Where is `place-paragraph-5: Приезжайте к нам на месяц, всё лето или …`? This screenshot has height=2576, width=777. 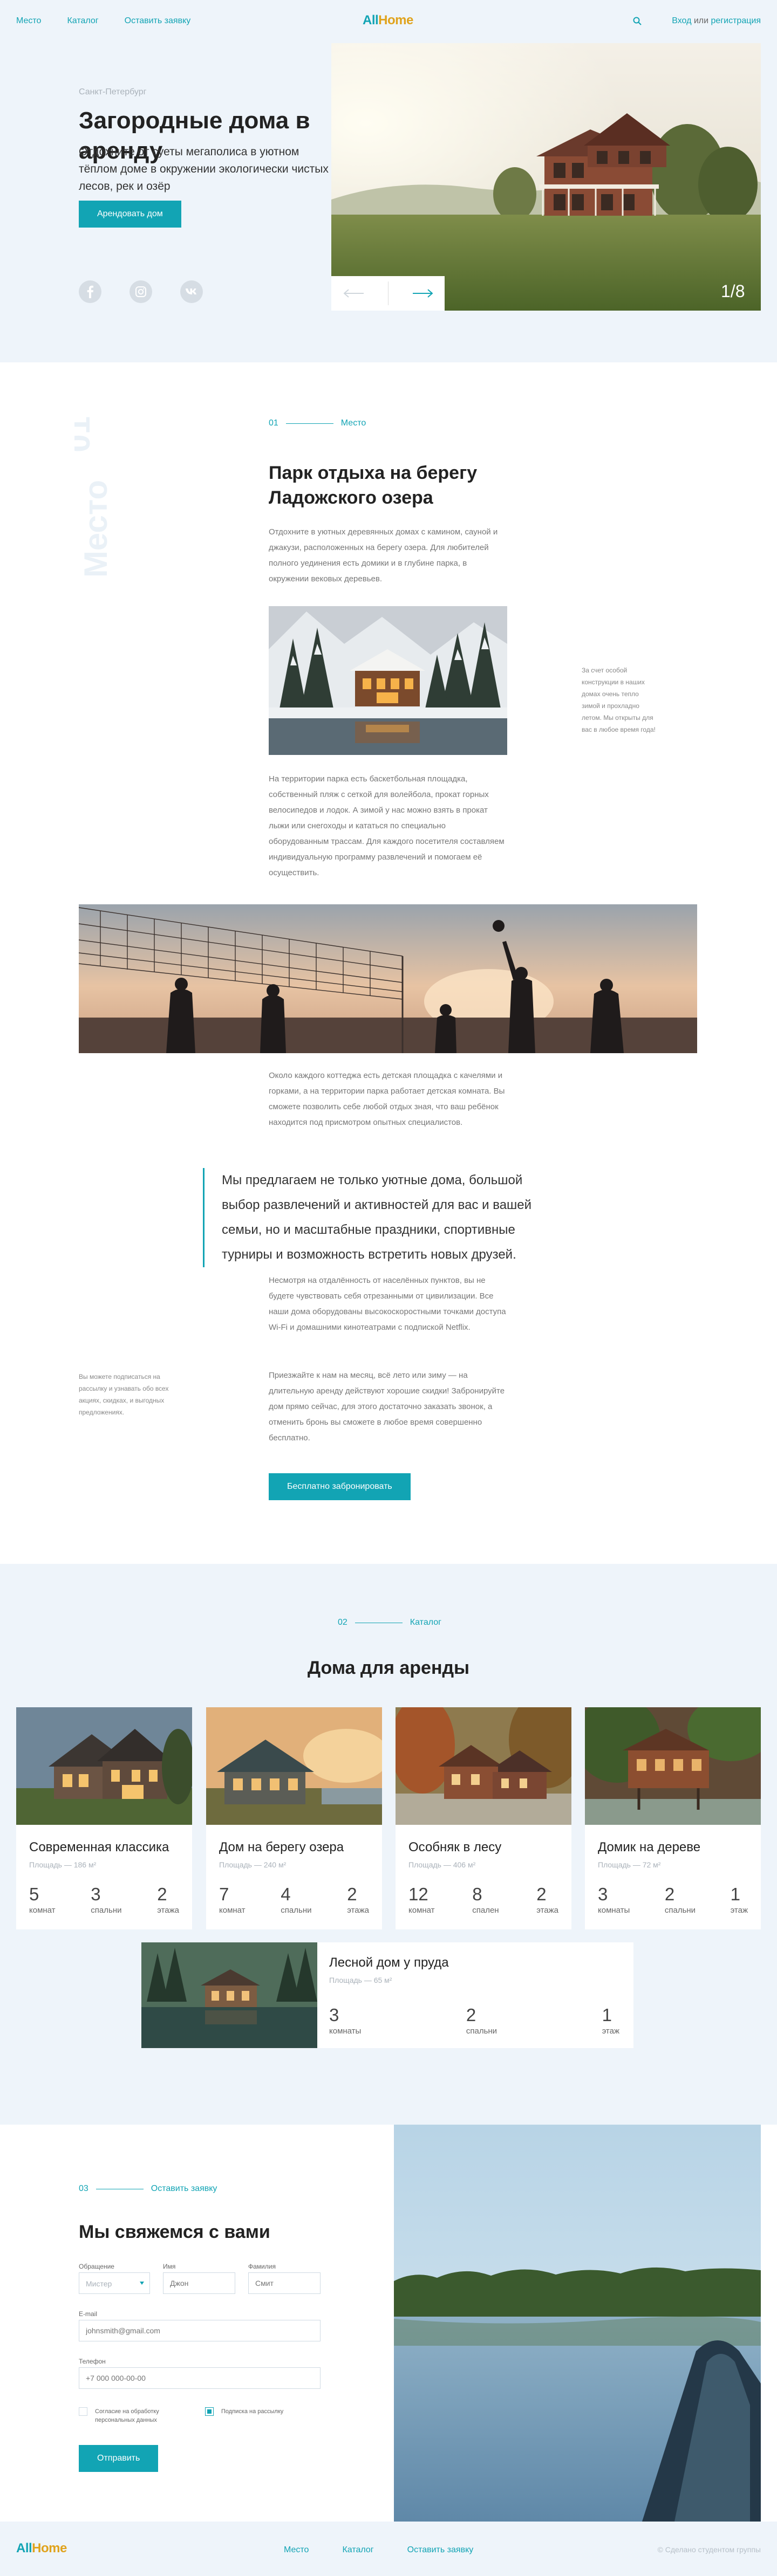
place-paragraph-5: Приезжайте к нам на месяц, всё лето или … is located at coordinates (387, 1406).